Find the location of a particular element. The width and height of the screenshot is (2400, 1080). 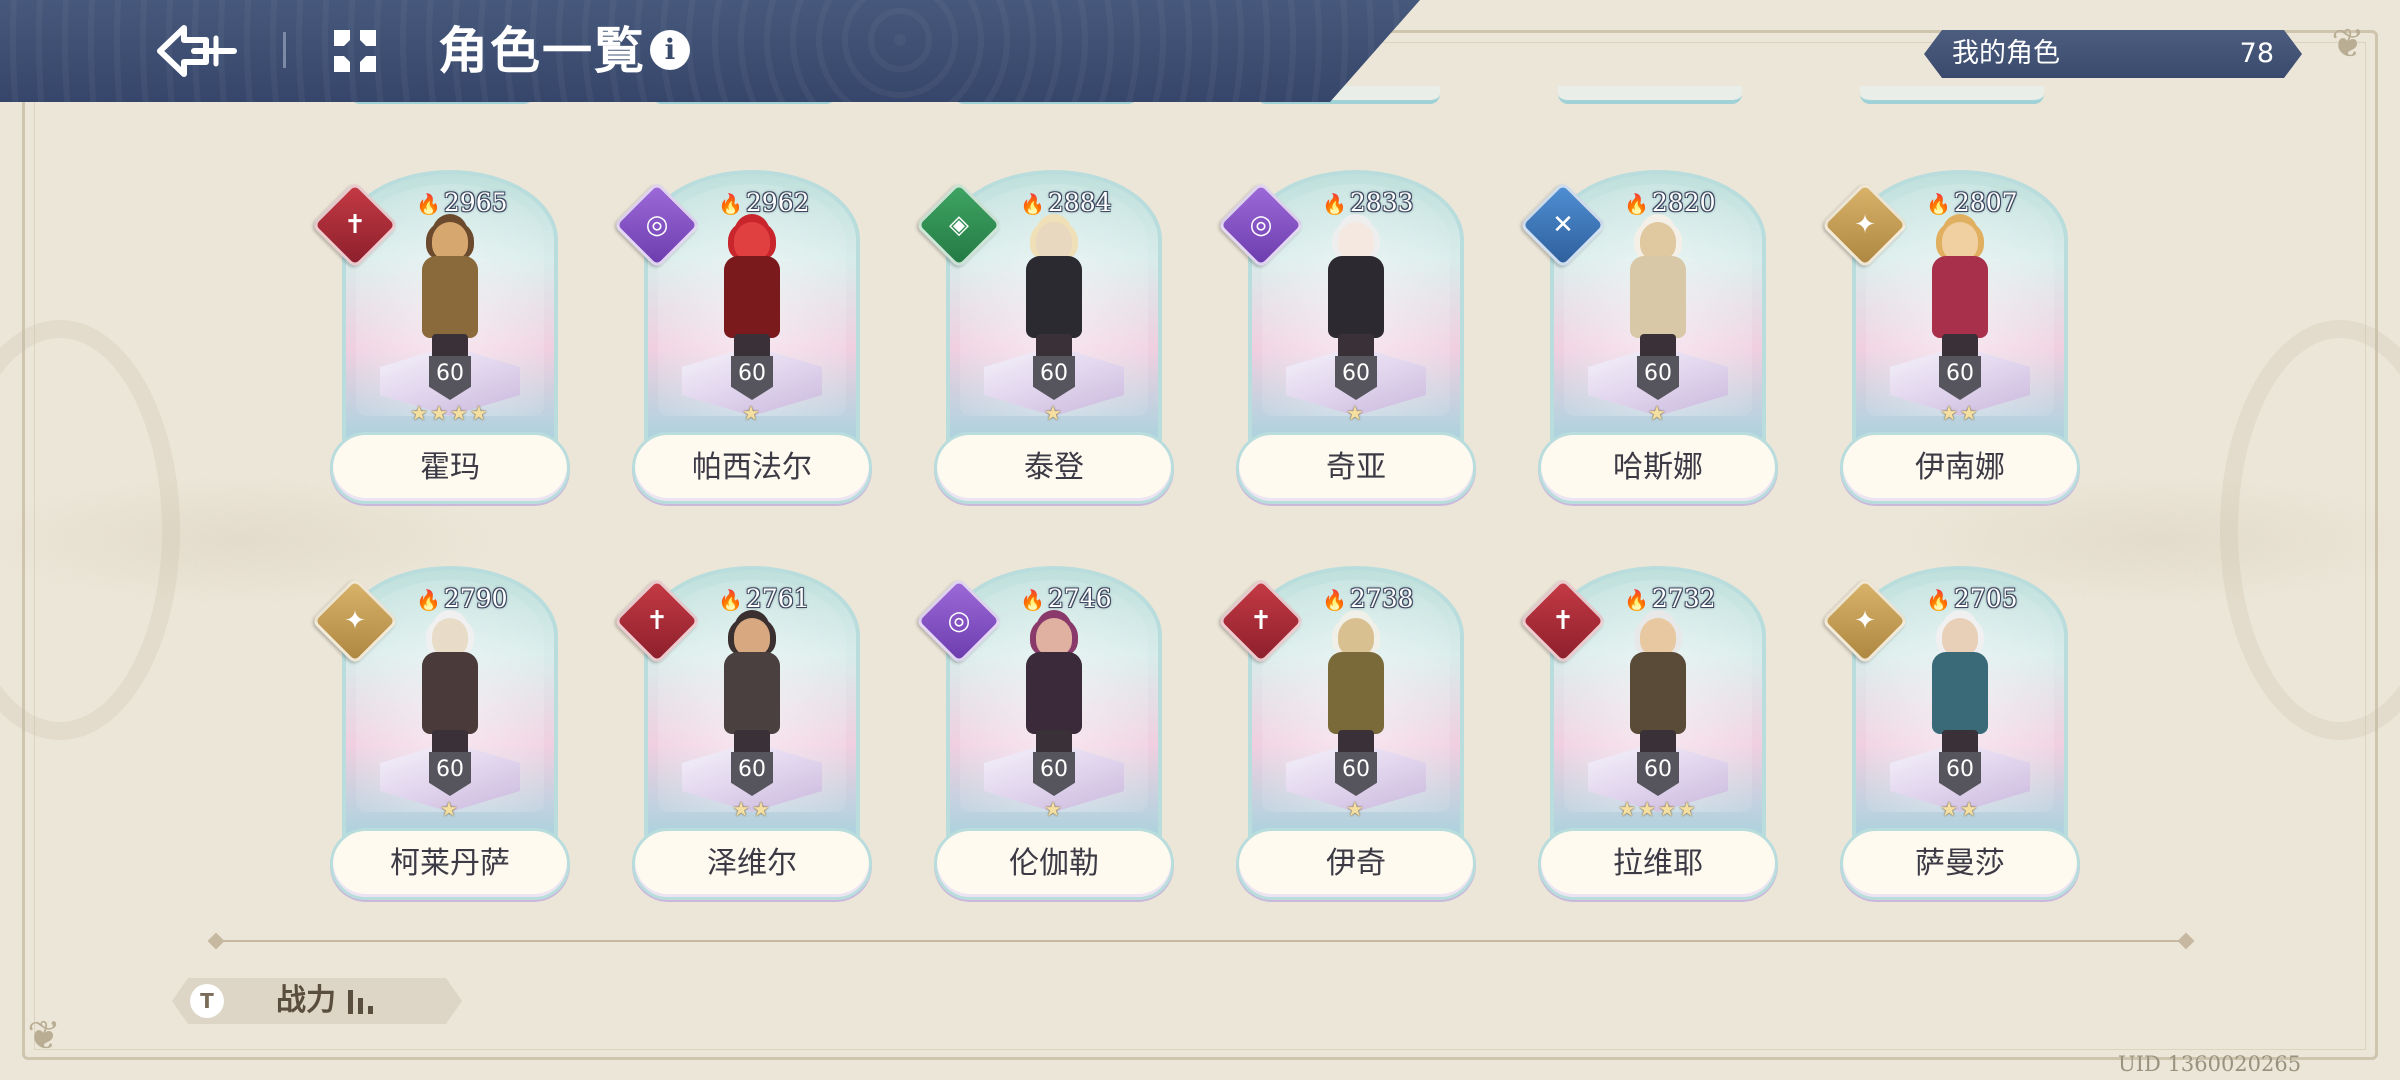

character-card: 60 ★ 🔥 2738 ✝ 伊奇 is located at coordinates (1346, 736).